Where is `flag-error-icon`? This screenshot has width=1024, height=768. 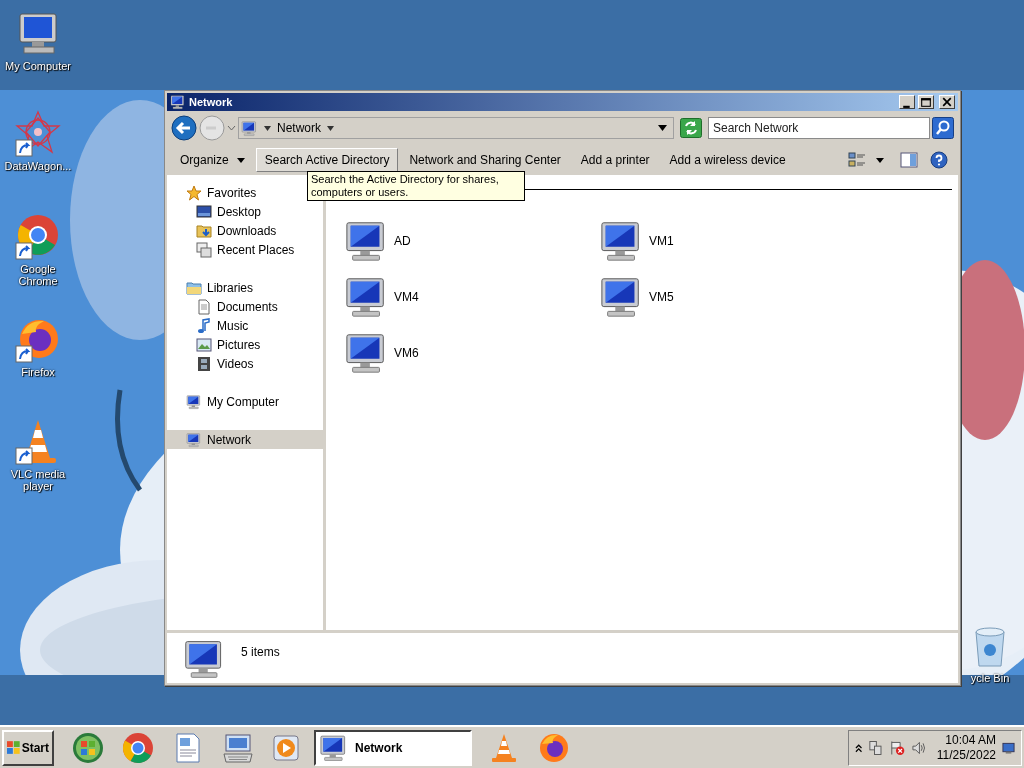 flag-error-icon is located at coordinates (897, 747).